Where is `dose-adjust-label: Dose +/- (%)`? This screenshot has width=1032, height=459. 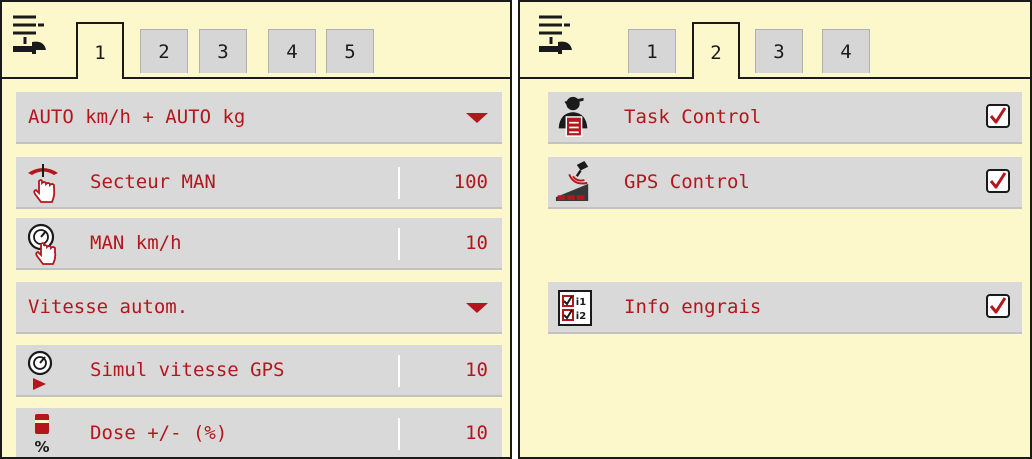 dose-adjust-label: Dose +/- (%) is located at coordinates (159, 433).